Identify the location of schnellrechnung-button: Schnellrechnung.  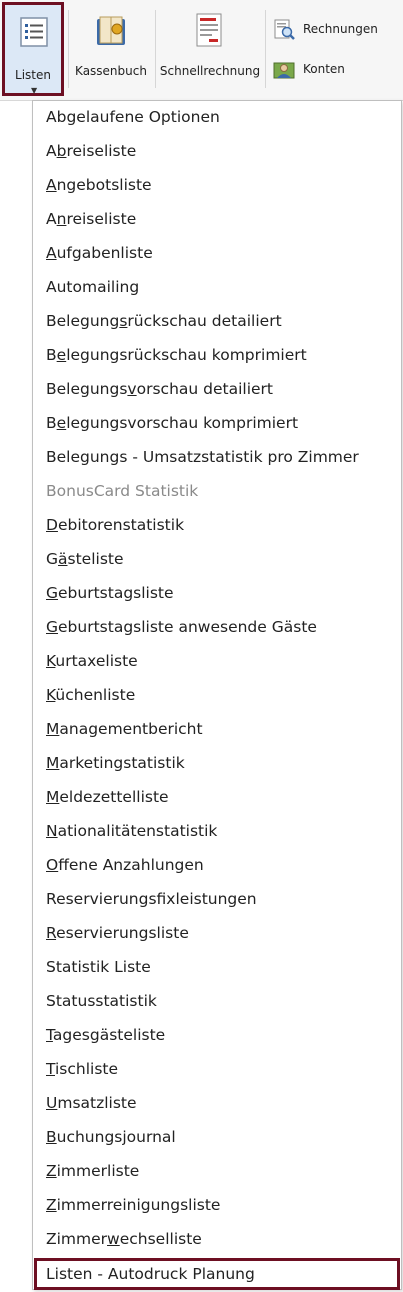
(210, 49).